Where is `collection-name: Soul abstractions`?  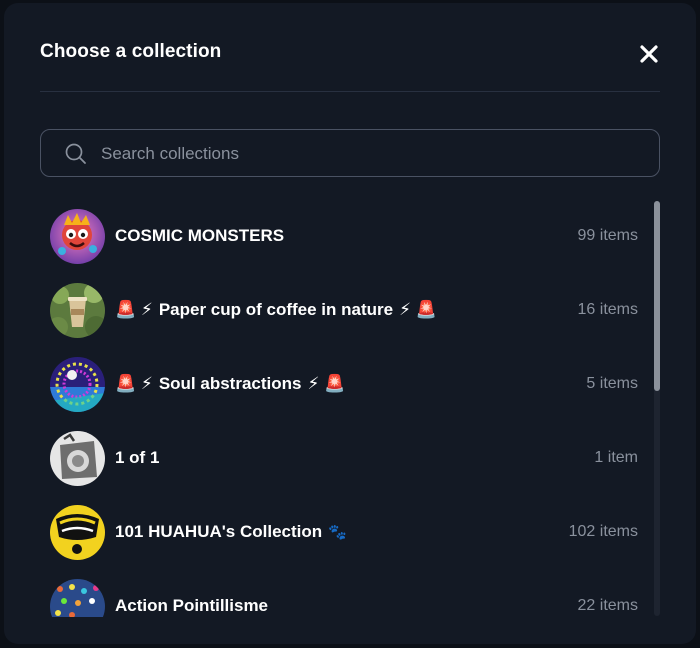 collection-name: Soul abstractions is located at coordinates (230, 383).